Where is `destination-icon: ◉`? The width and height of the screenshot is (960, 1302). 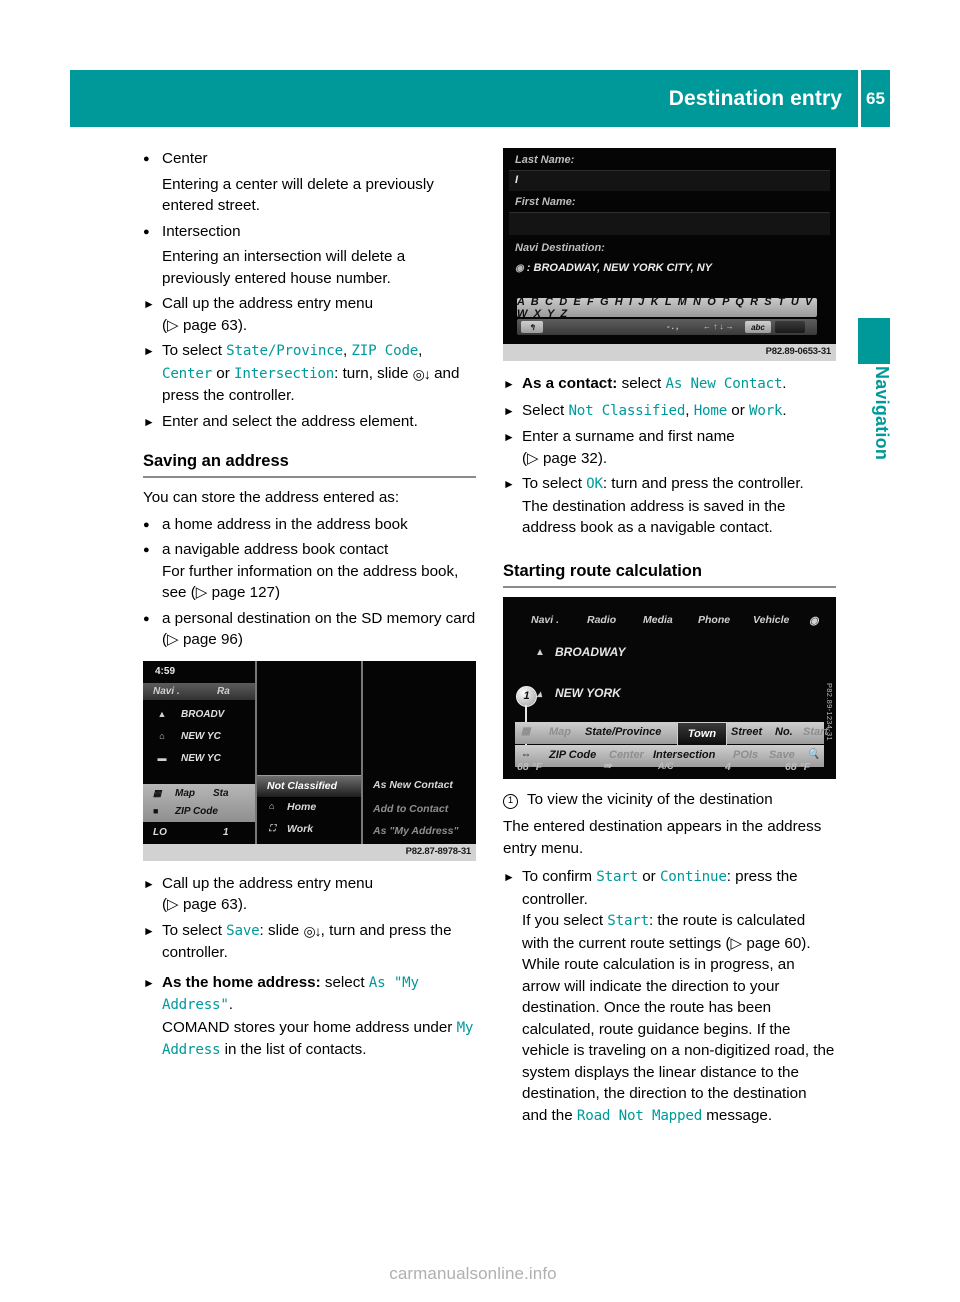
destination-icon: ◉ is located at coordinates (519, 268).